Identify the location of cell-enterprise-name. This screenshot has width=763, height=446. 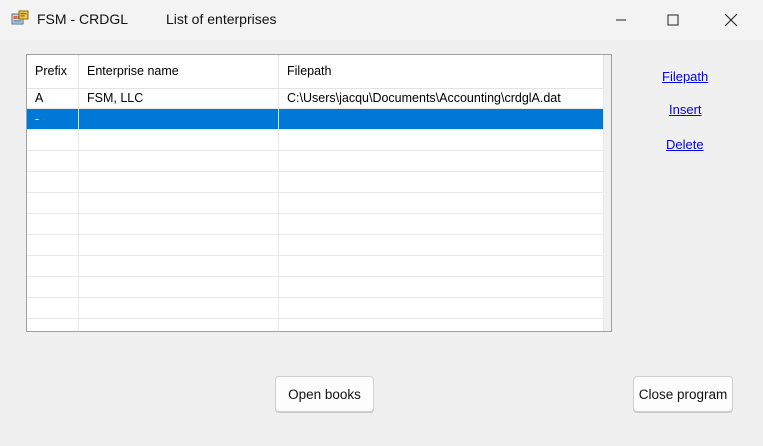
(179, 119).